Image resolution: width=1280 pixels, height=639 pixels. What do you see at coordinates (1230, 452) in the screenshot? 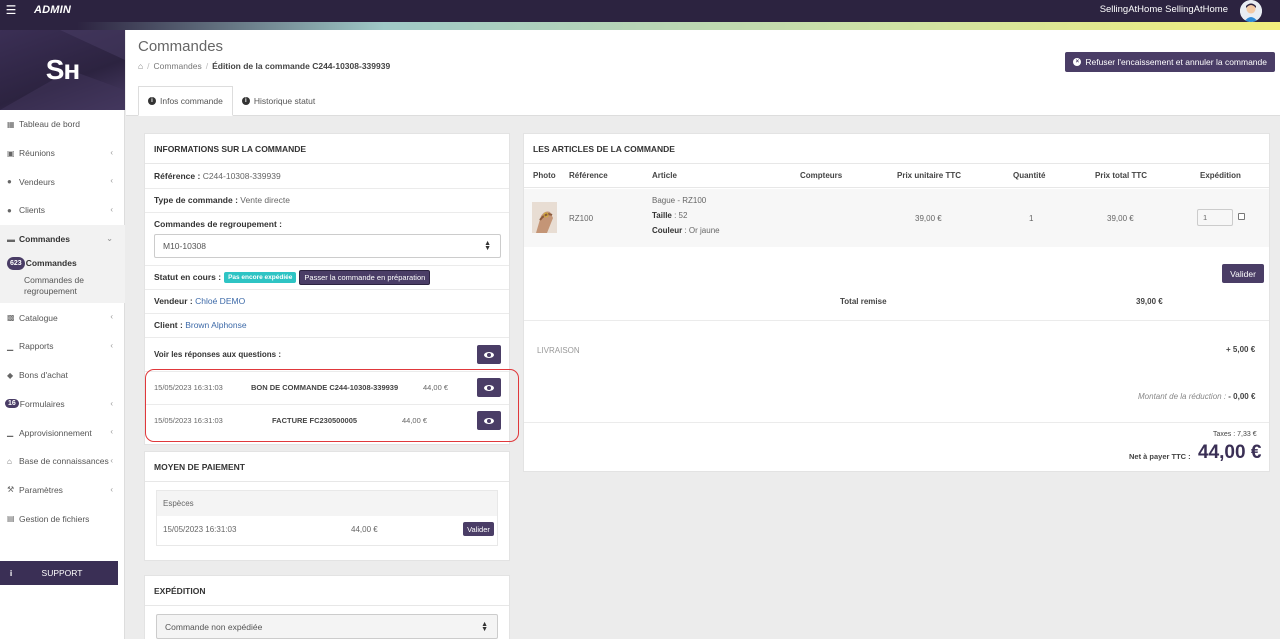
I see `net-amount: 44,00 €` at bounding box center [1230, 452].